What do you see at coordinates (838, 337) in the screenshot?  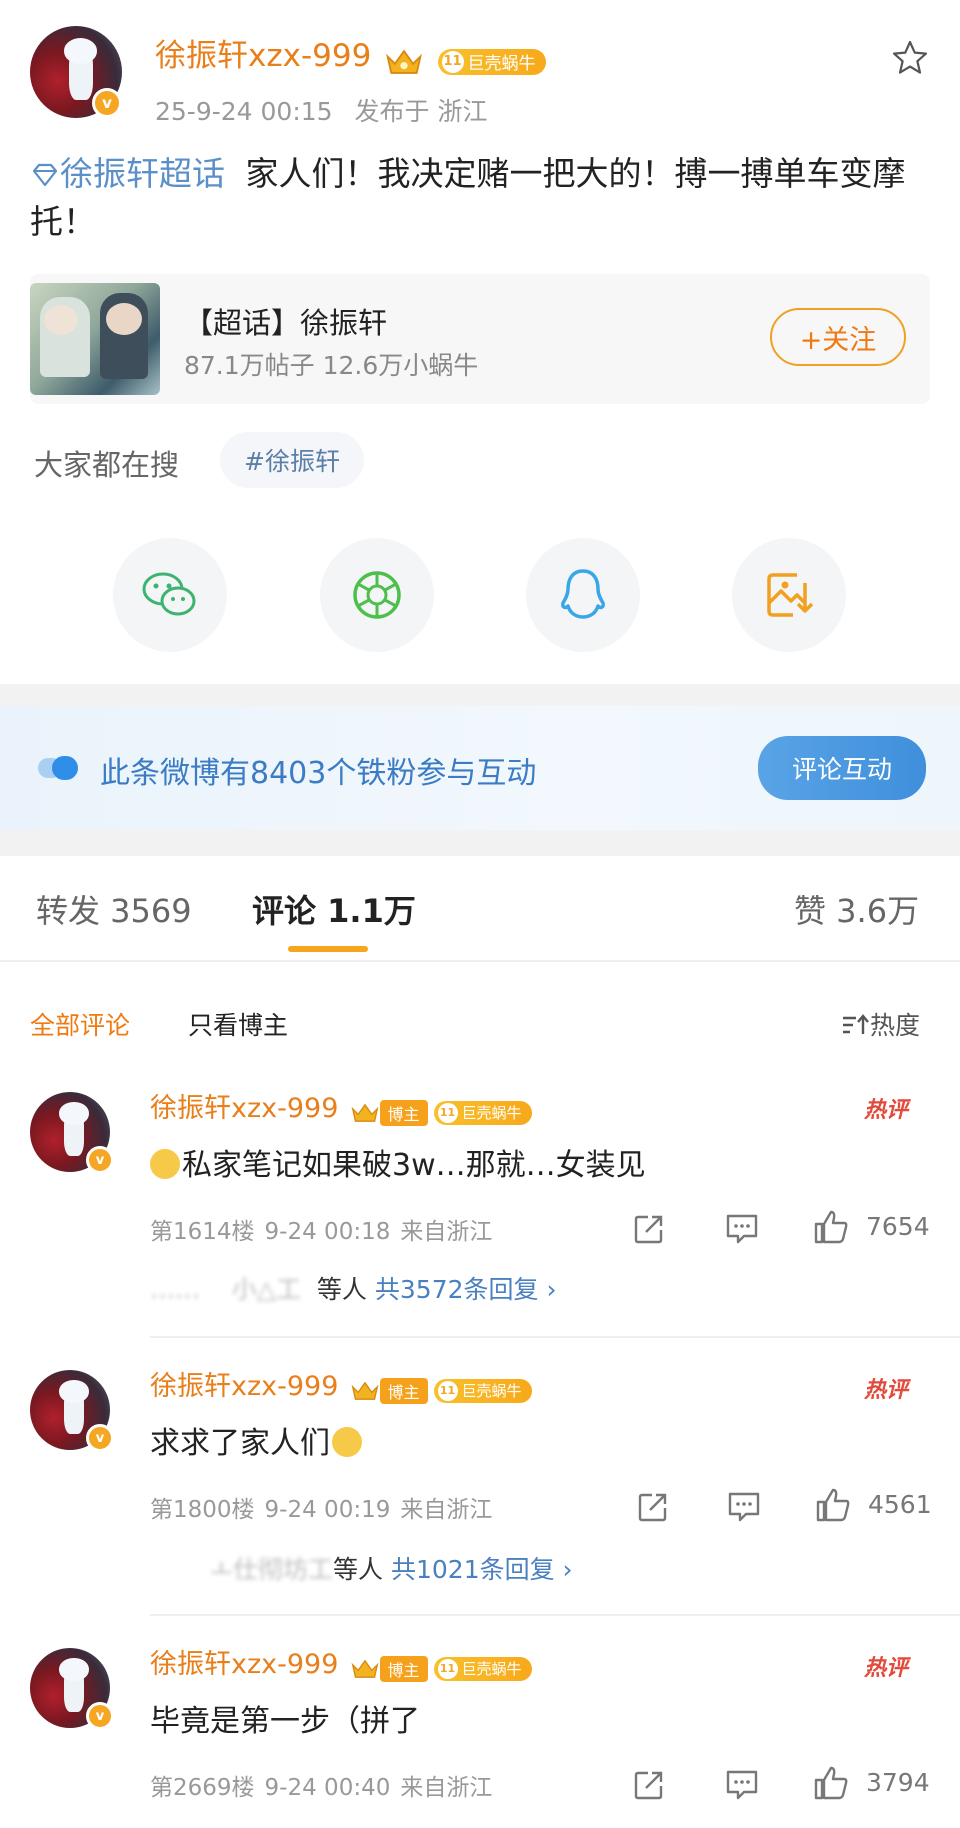 I see `follow-button: +关注` at bounding box center [838, 337].